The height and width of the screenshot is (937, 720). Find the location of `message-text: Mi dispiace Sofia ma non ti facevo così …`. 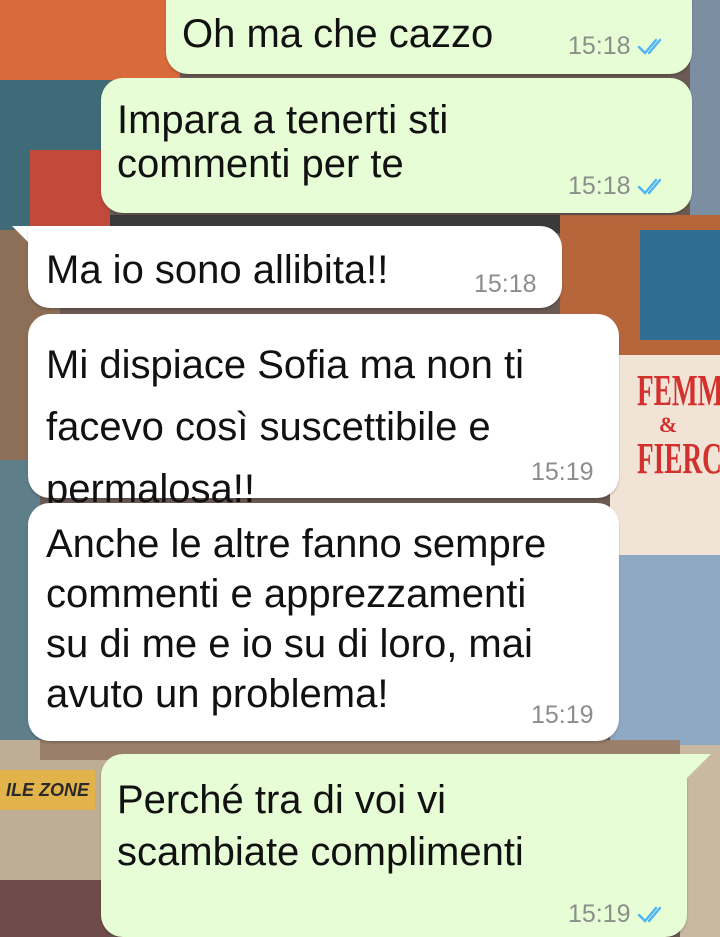

message-text: Mi dispiace Sofia ma non ti facevo così … is located at coordinates (285, 427).